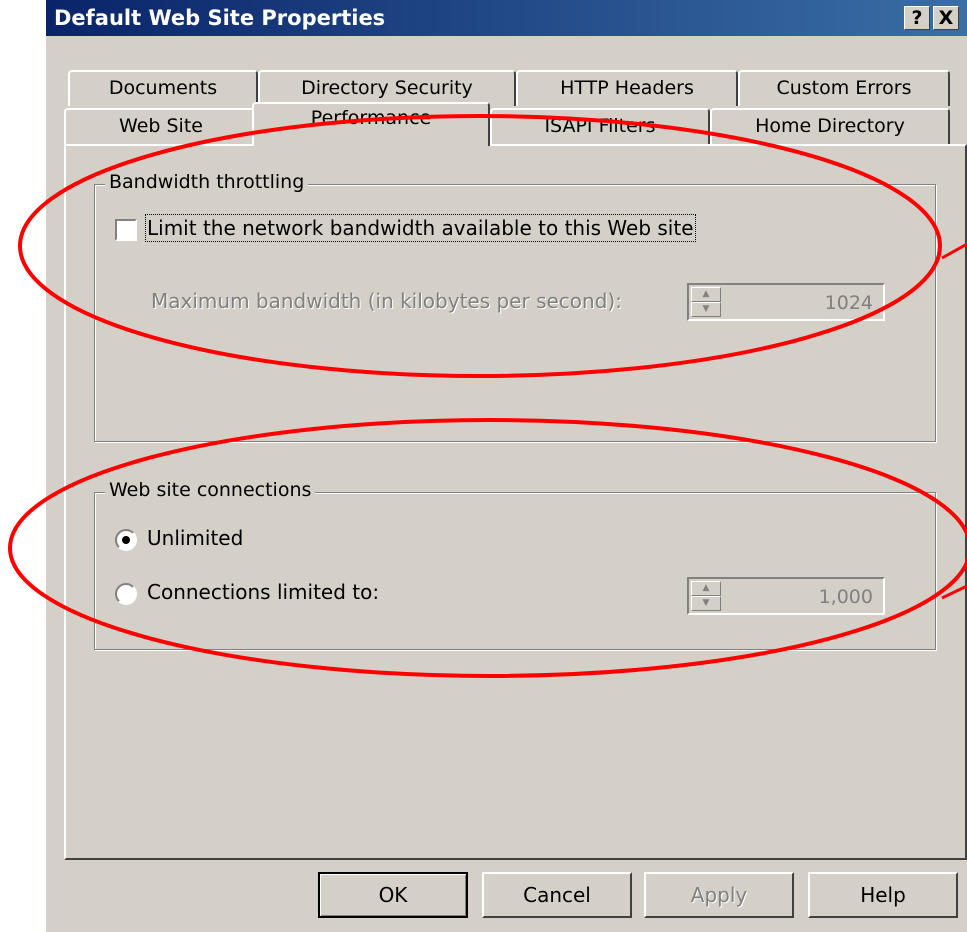 The height and width of the screenshot is (932, 967). Describe the element at coordinates (387, 88) in the screenshot. I see `tab-directory-security: Directory Security` at that location.